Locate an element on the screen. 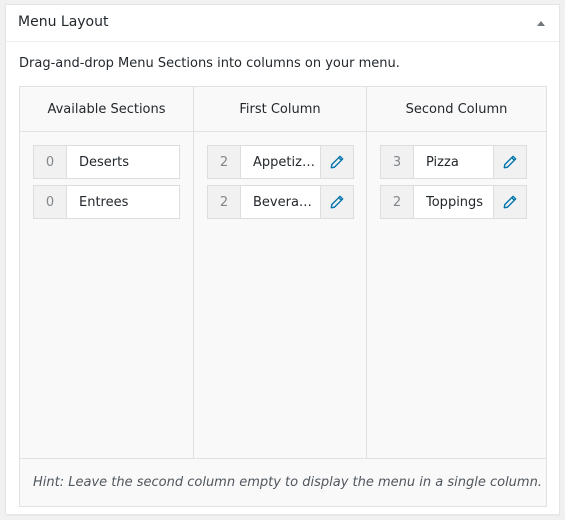 The image size is (565, 520). item-label: Beverages is located at coordinates (280, 202).